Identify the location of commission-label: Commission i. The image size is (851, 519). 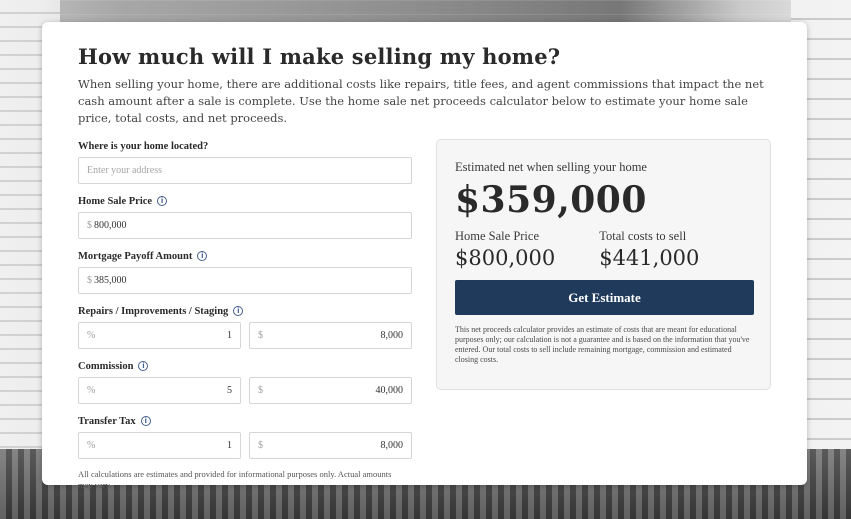
(245, 366).